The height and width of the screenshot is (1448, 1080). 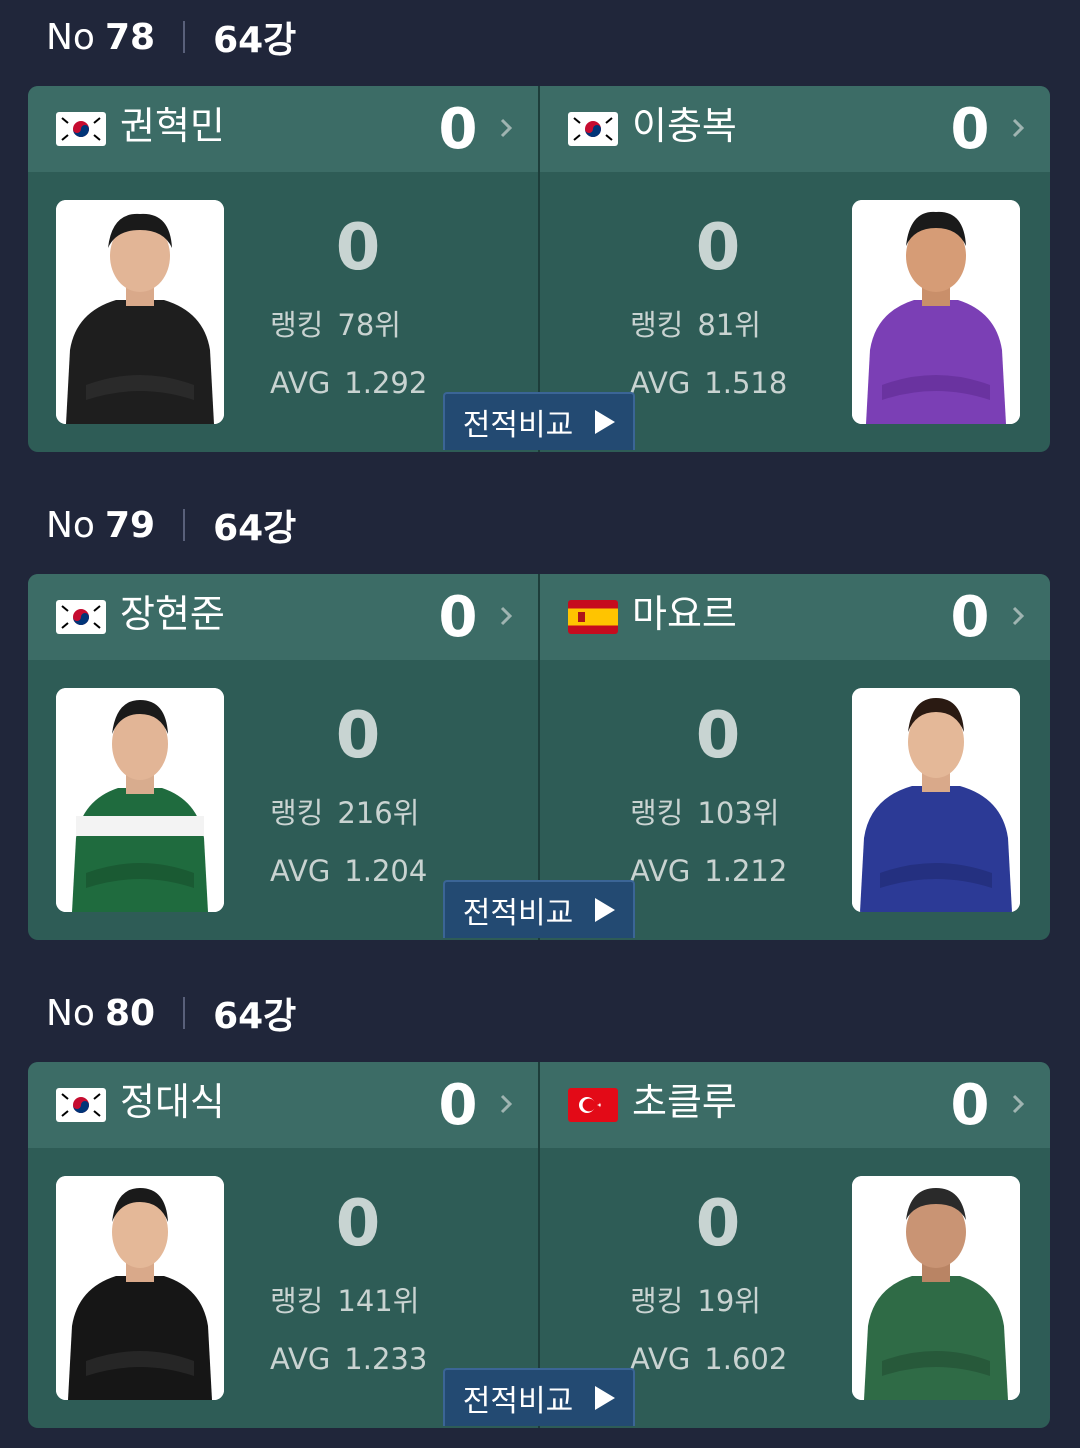 I want to click on match-number: No 80, so click(x=101, y=1013).